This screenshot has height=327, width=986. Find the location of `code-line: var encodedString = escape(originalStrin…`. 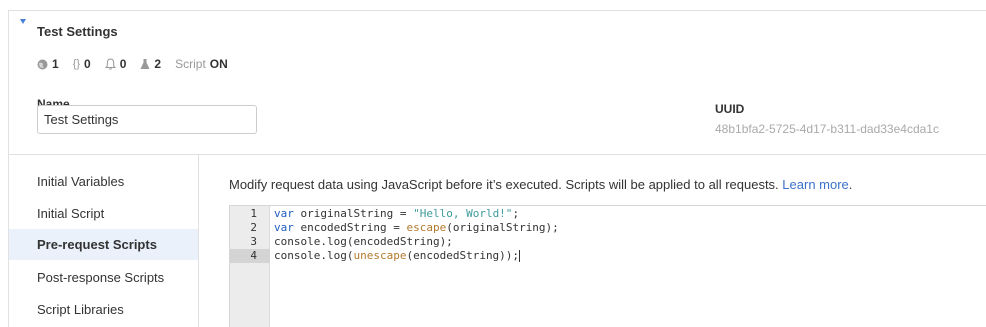

code-line: var encodedString = escape(originalStrin… is located at coordinates (416, 227).